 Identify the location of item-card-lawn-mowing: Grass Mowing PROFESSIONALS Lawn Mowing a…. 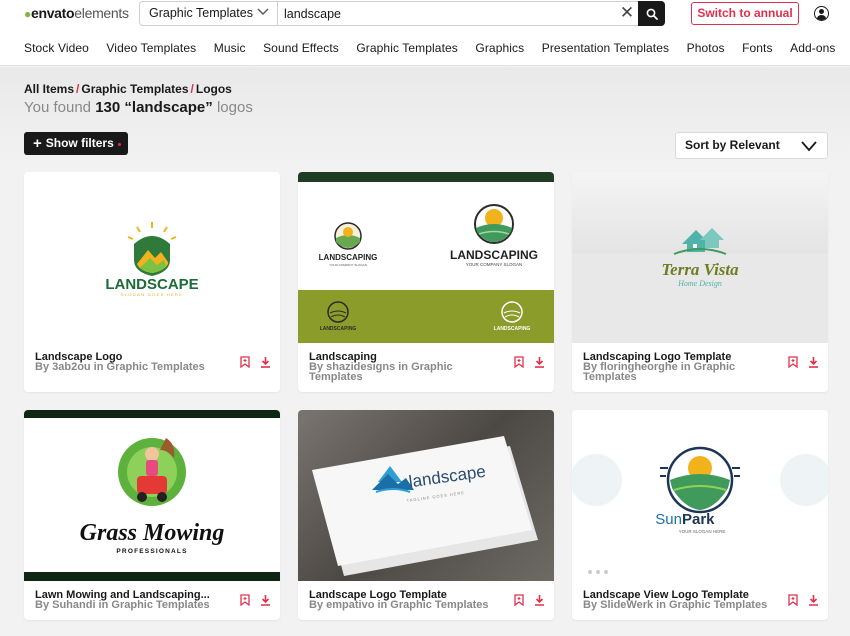
(152, 515).